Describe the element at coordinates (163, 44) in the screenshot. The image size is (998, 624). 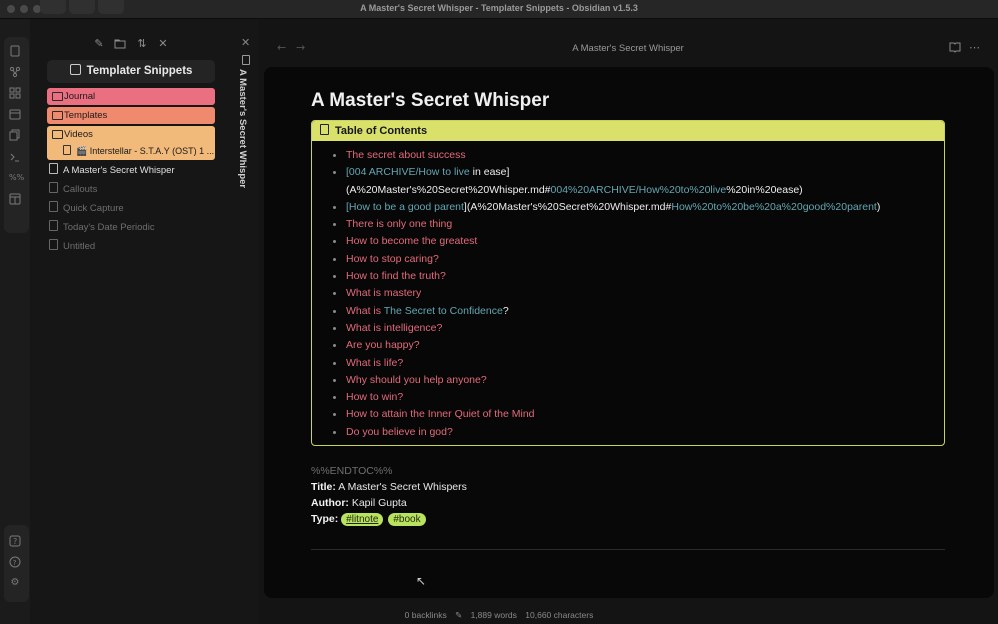
I see `collapse-all-icon: ✕` at that location.